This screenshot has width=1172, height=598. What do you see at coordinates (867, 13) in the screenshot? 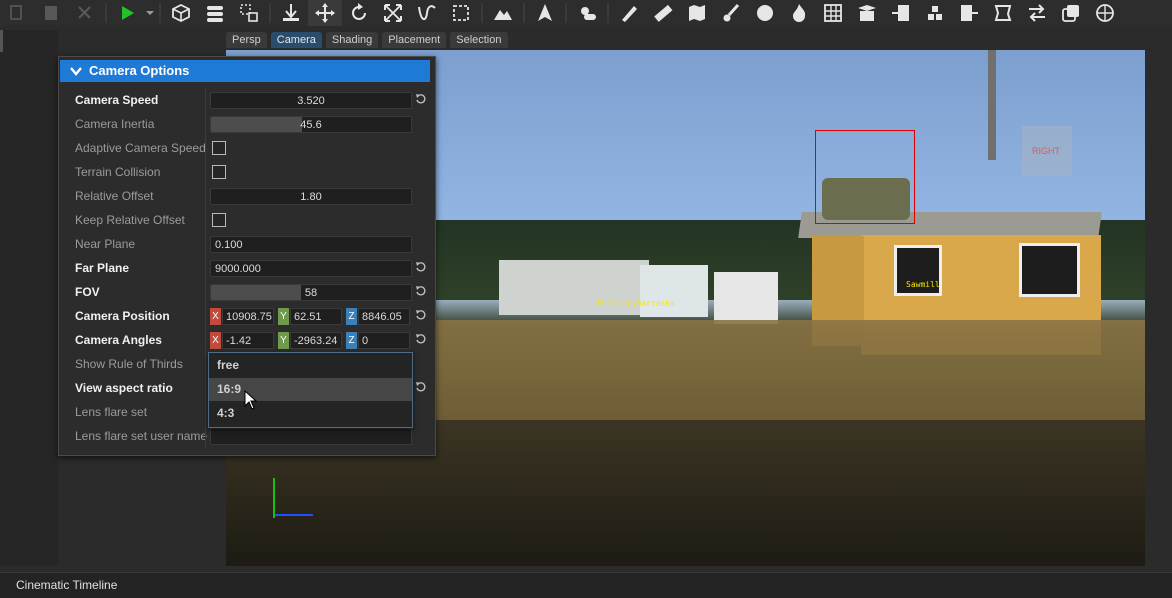
I see `box-open-icon` at bounding box center [867, 13].